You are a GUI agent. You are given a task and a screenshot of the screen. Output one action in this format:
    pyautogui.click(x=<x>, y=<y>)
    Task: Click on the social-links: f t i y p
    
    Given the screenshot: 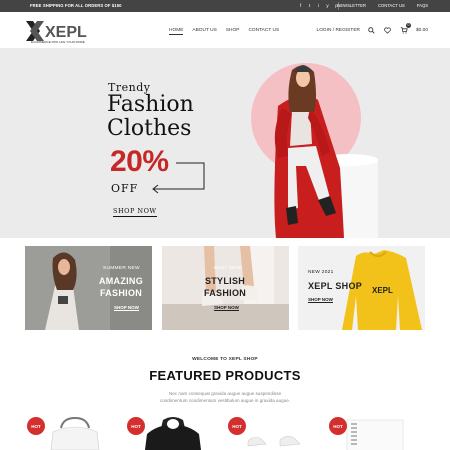 What is the action you would take?
    pyautogui.click(x=318, y=5)
    